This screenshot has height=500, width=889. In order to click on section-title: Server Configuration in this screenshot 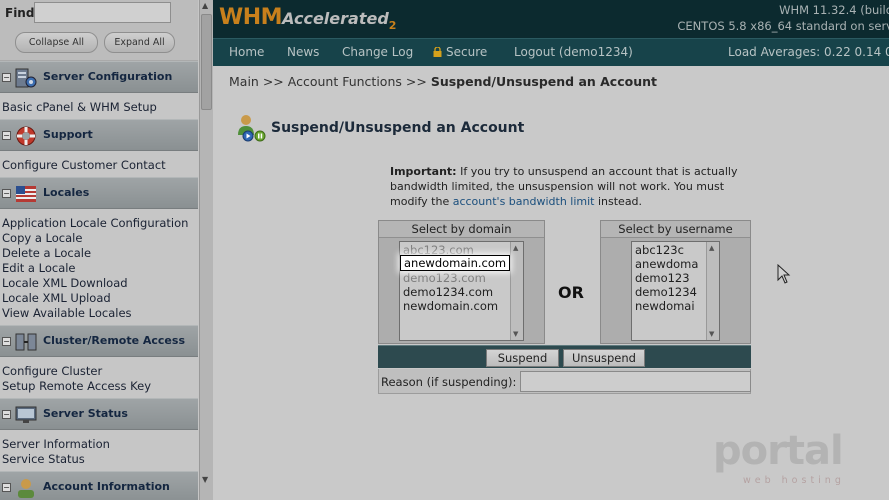, I will do `click(108, 76)`.